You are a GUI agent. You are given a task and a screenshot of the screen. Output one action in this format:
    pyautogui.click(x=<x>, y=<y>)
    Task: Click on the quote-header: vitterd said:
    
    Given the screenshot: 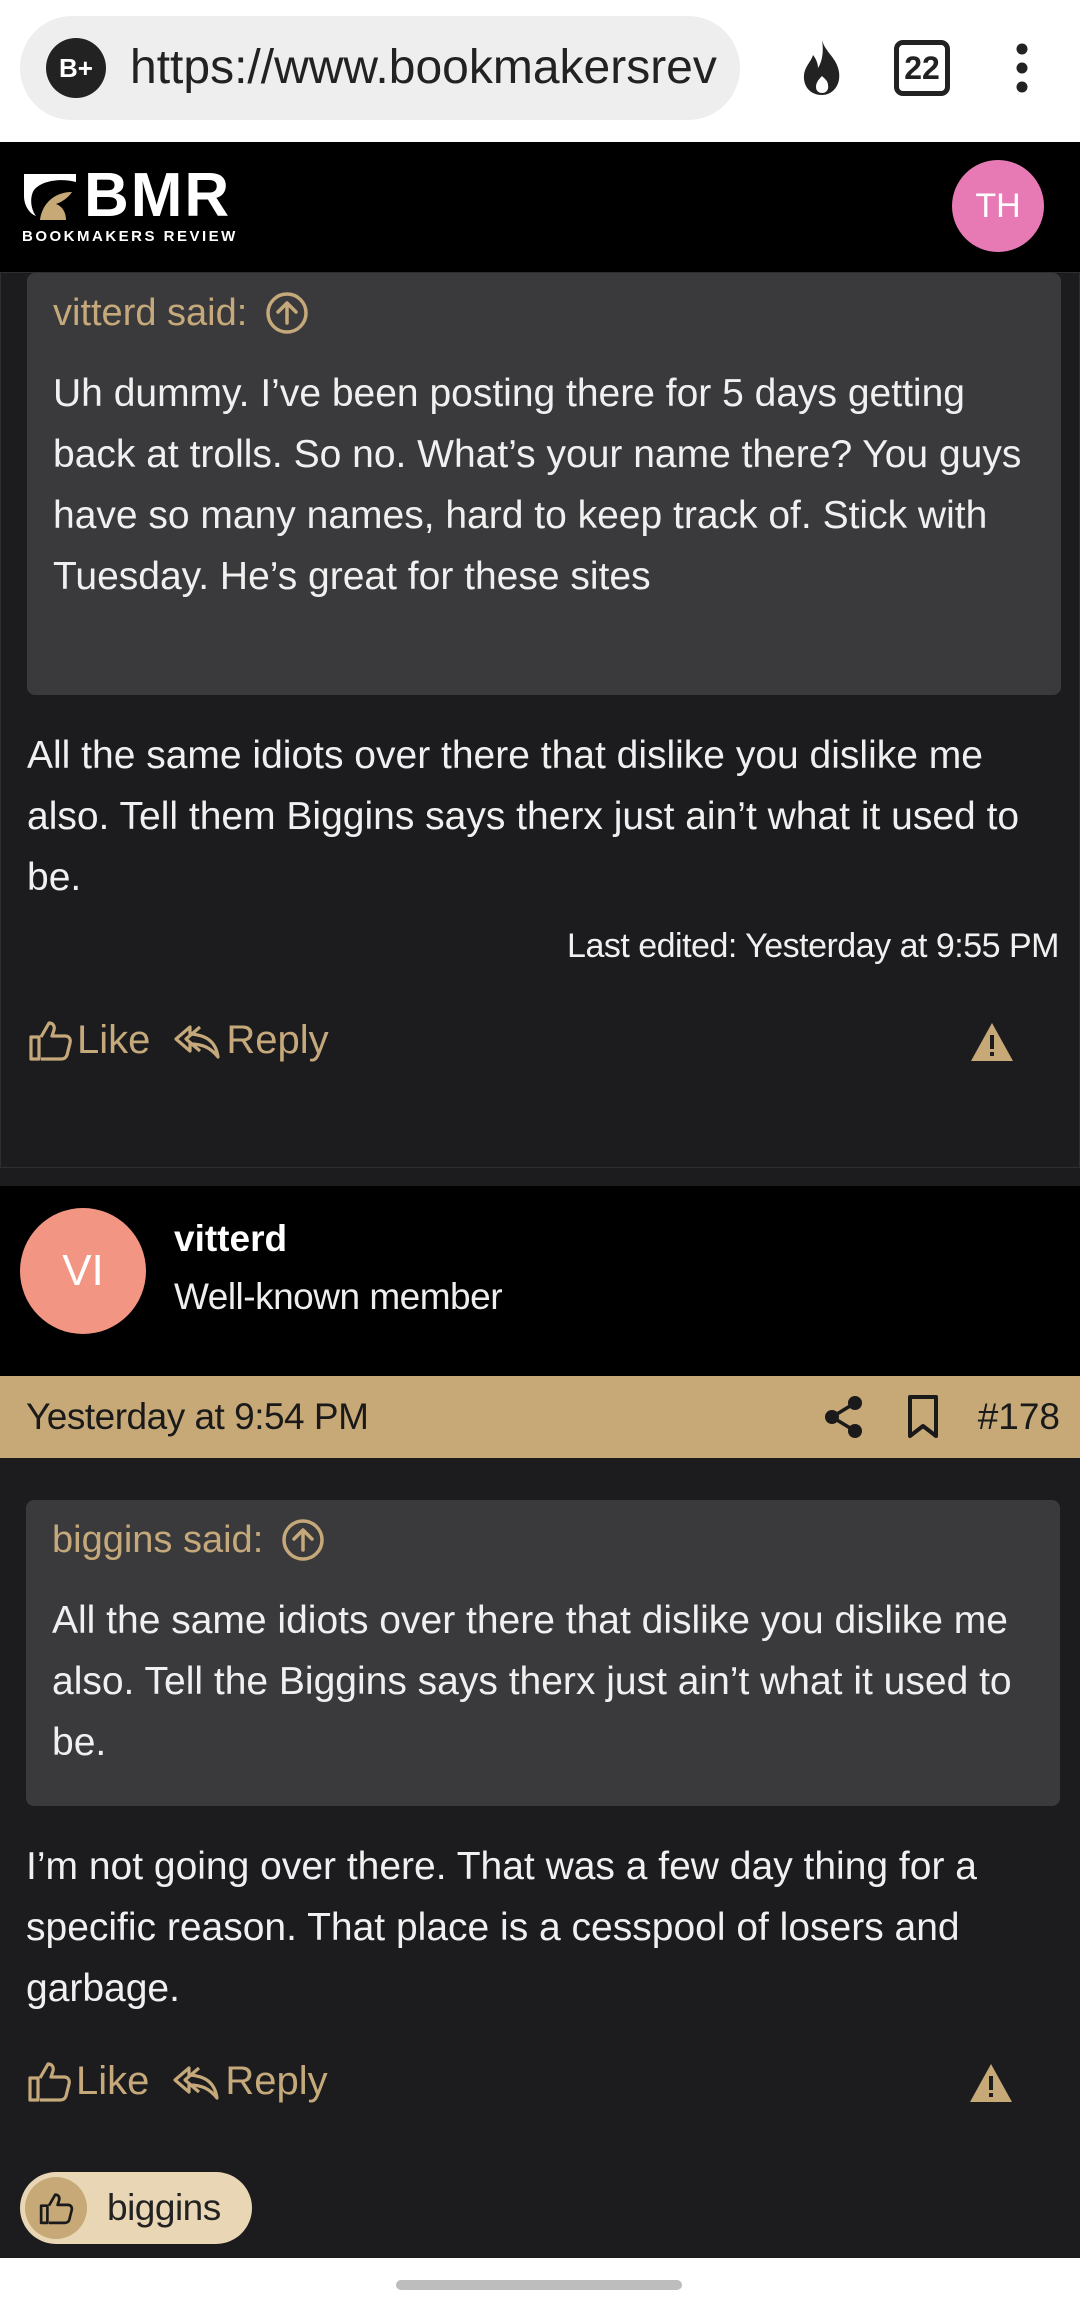 What is the action you would take?
    pyautogui.click(x=544, y=313)
    